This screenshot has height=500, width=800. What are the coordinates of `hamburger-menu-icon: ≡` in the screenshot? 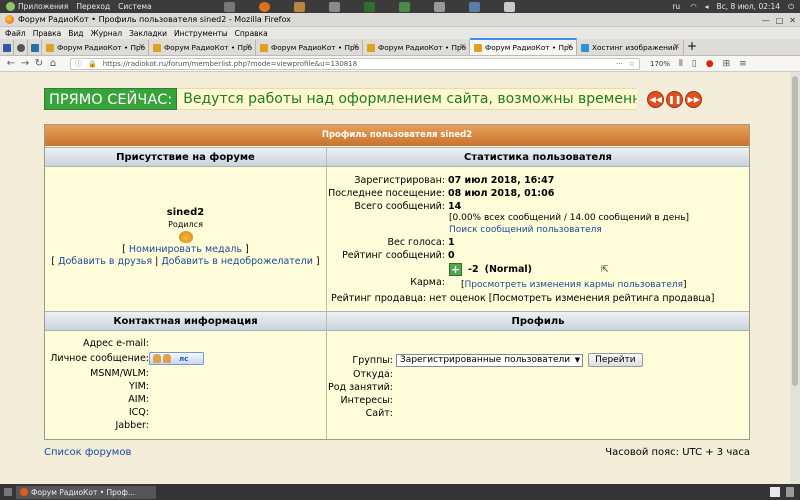 It's located at (743, 64).